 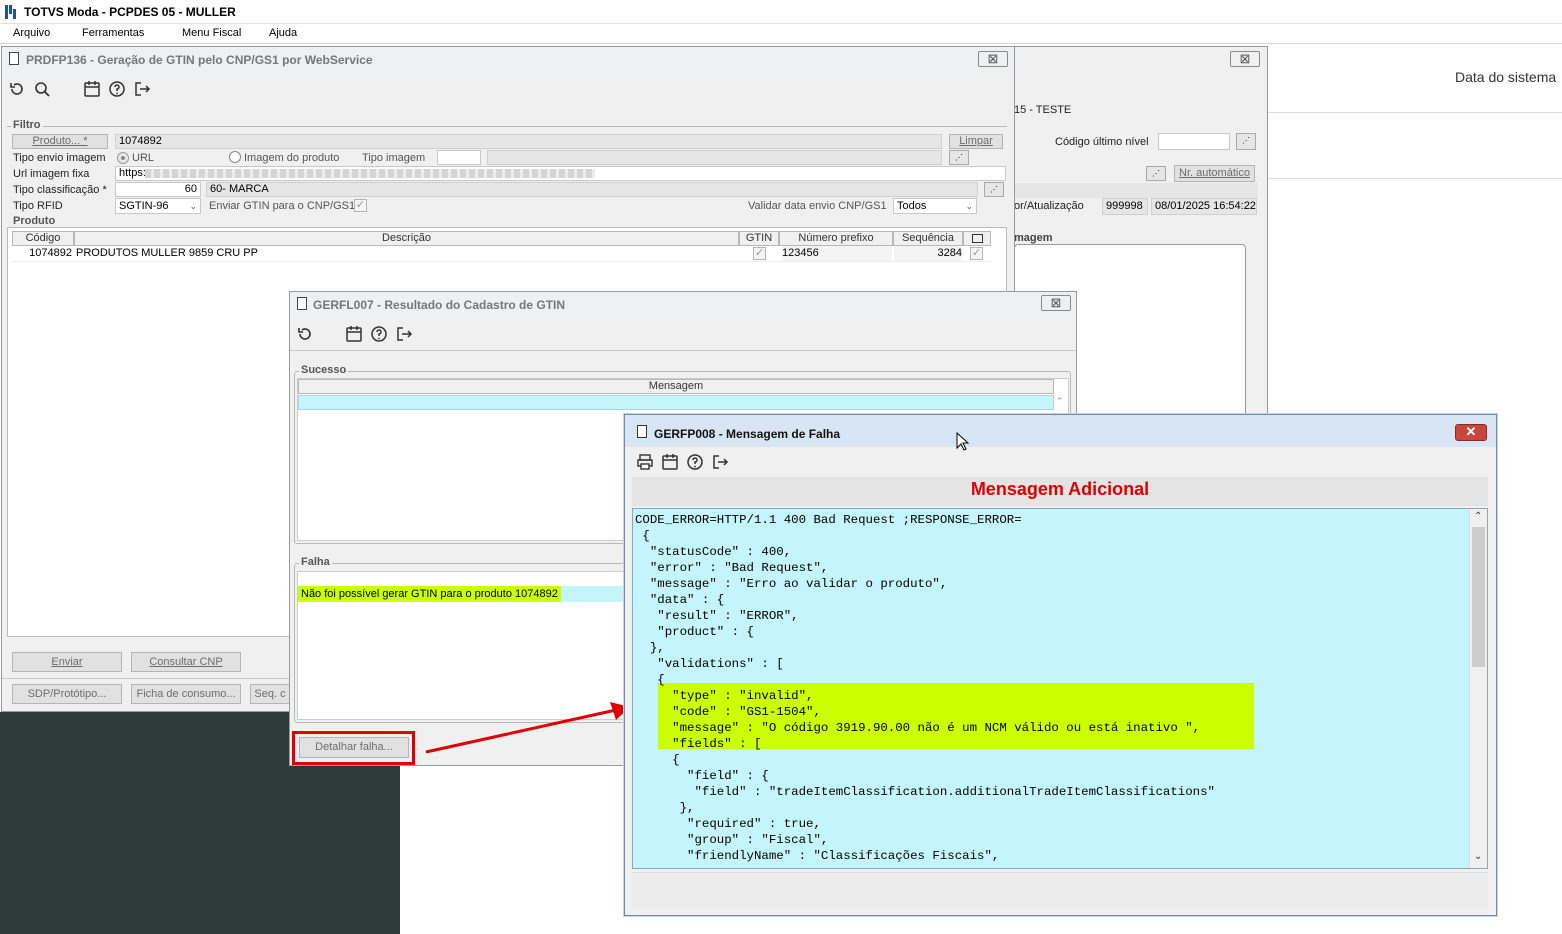 I want to click on atualizacao-user-field: 999998, so click(x=1125, y=206).